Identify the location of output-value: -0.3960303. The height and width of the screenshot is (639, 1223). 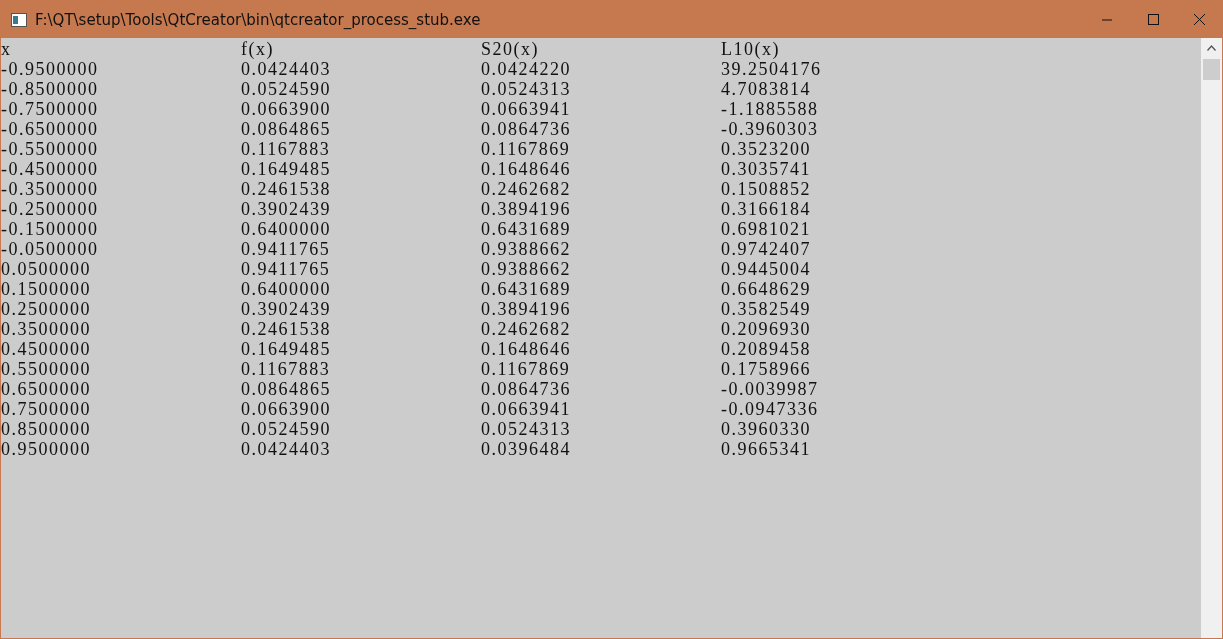
(770, 129).